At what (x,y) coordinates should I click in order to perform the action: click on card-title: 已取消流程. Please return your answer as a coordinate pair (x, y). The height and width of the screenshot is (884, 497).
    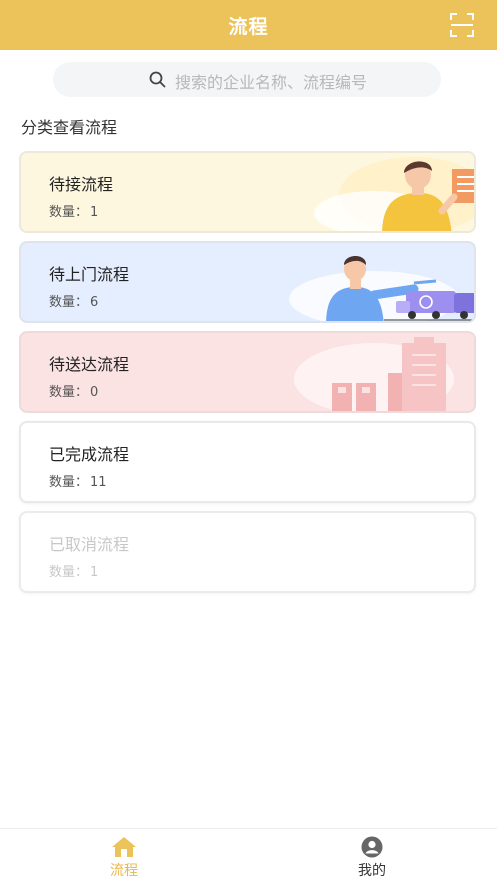
    Looking at the image, I should click on (89, 544).